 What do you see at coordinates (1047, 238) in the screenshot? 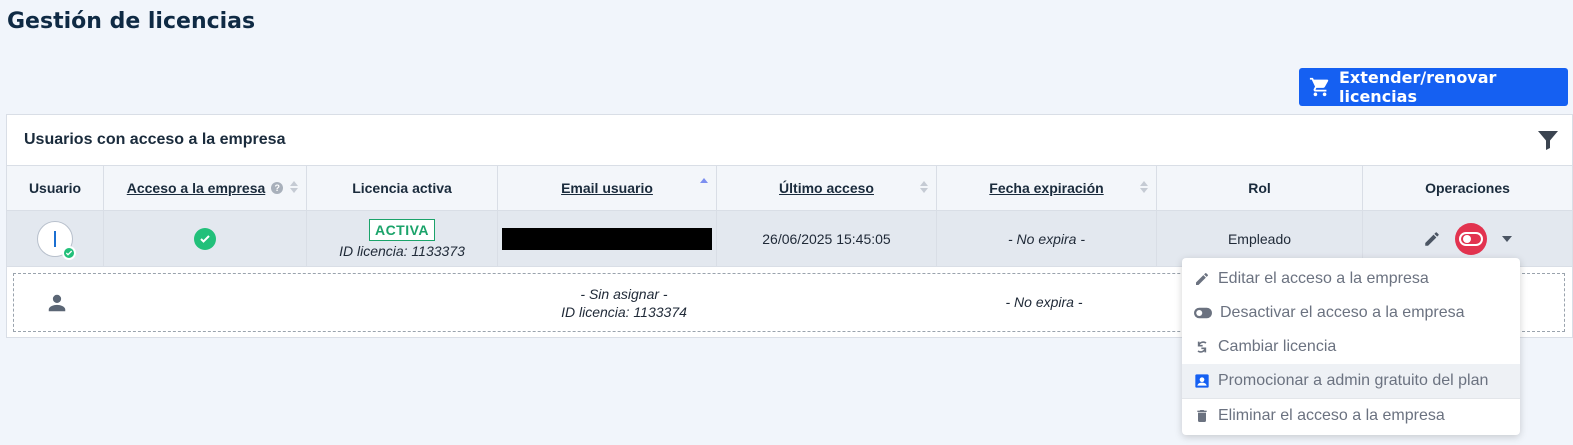
I see `expiration-cell: - No expira -` at bounding box center [1047, 238].